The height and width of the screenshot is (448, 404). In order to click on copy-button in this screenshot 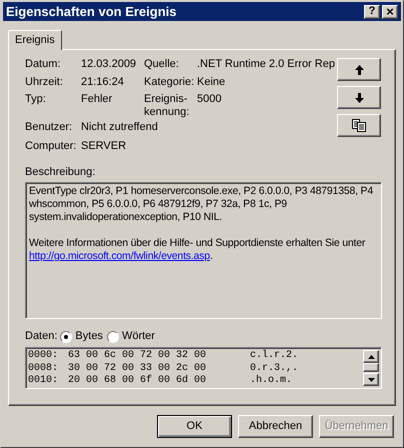, I will do `click(359, 125)`.